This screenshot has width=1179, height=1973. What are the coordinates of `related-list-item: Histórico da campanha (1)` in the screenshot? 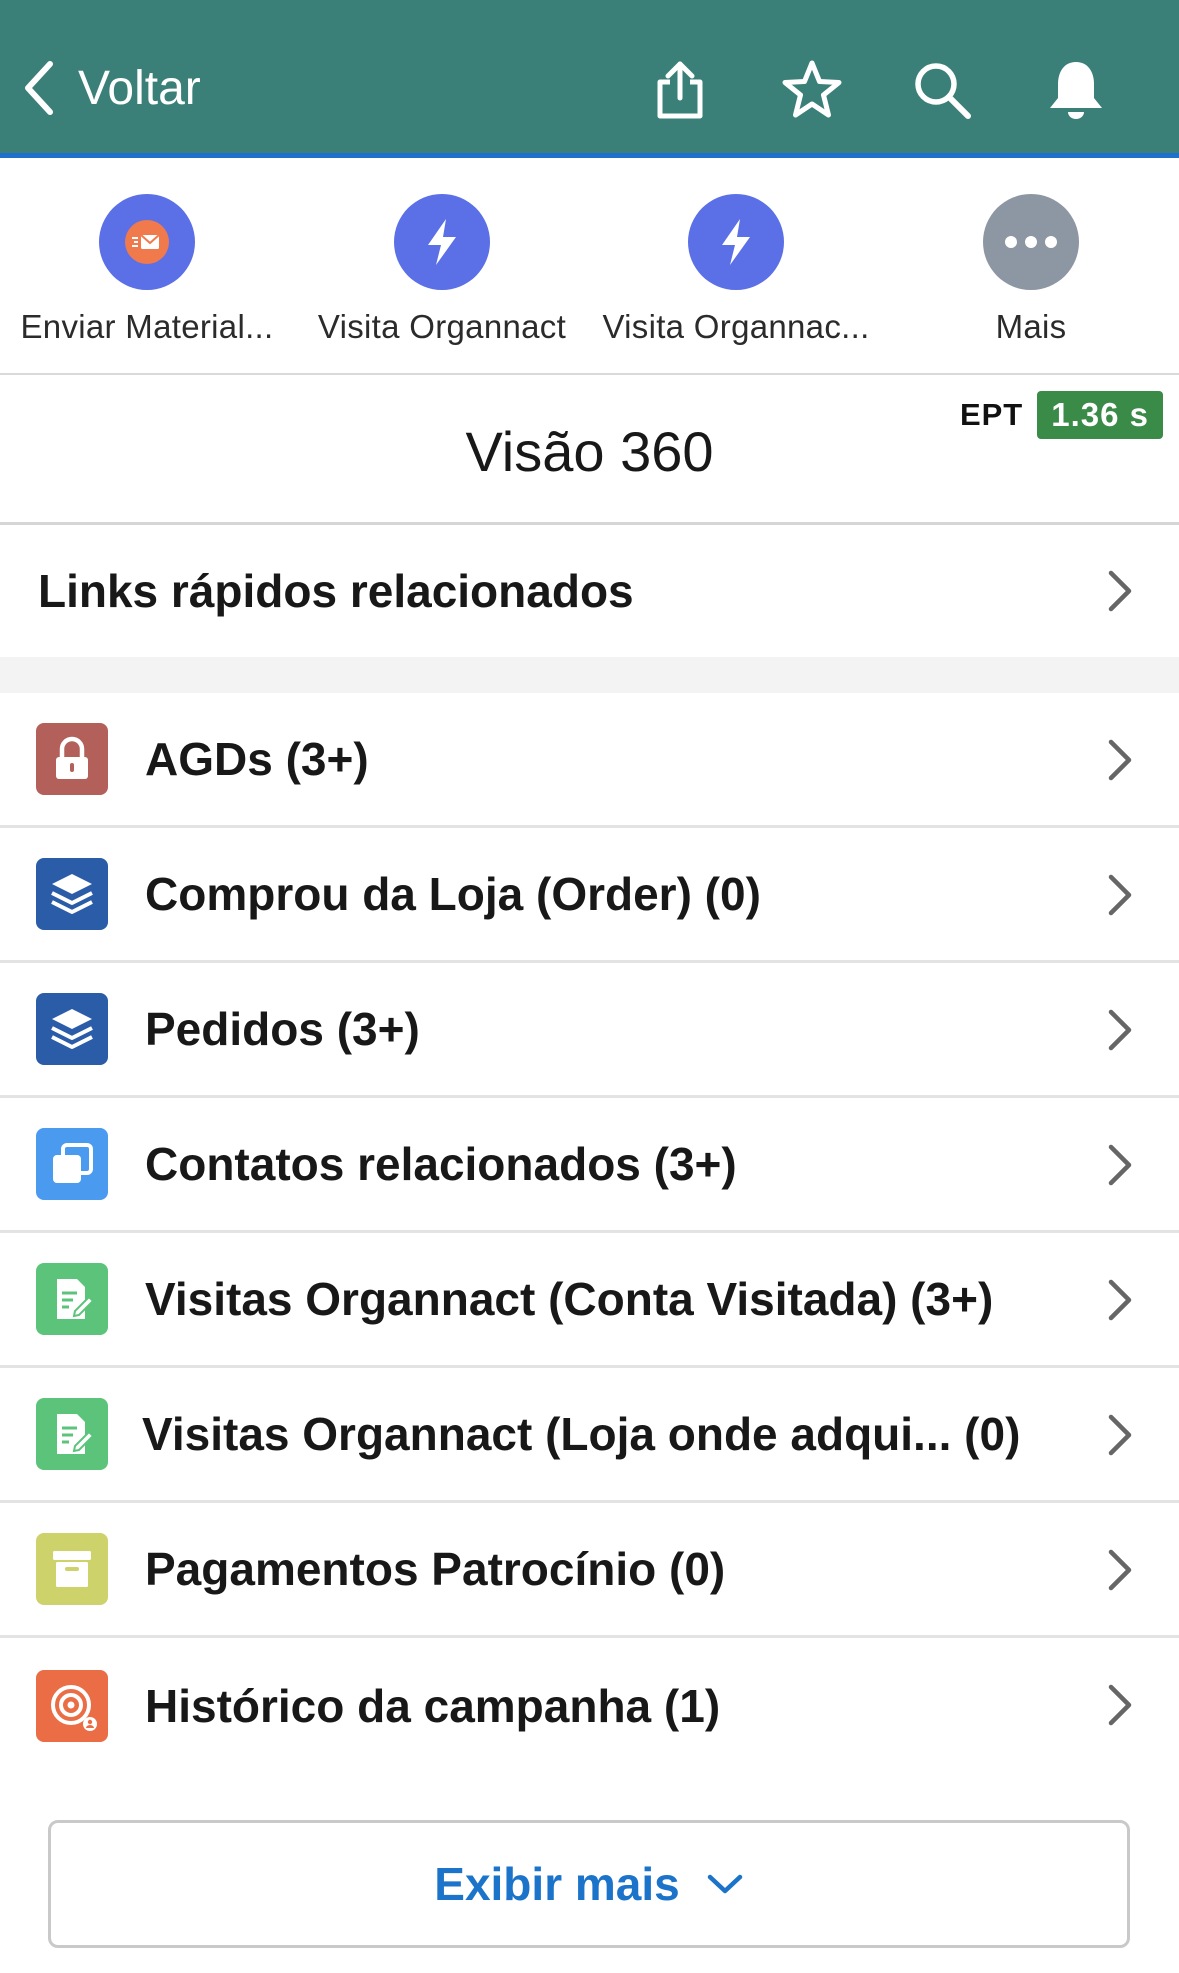 It's located at (589, 1705).